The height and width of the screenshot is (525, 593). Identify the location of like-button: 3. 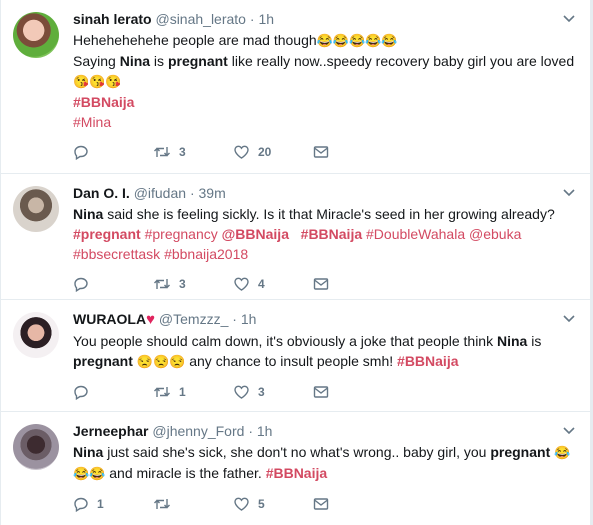
(273, 392).